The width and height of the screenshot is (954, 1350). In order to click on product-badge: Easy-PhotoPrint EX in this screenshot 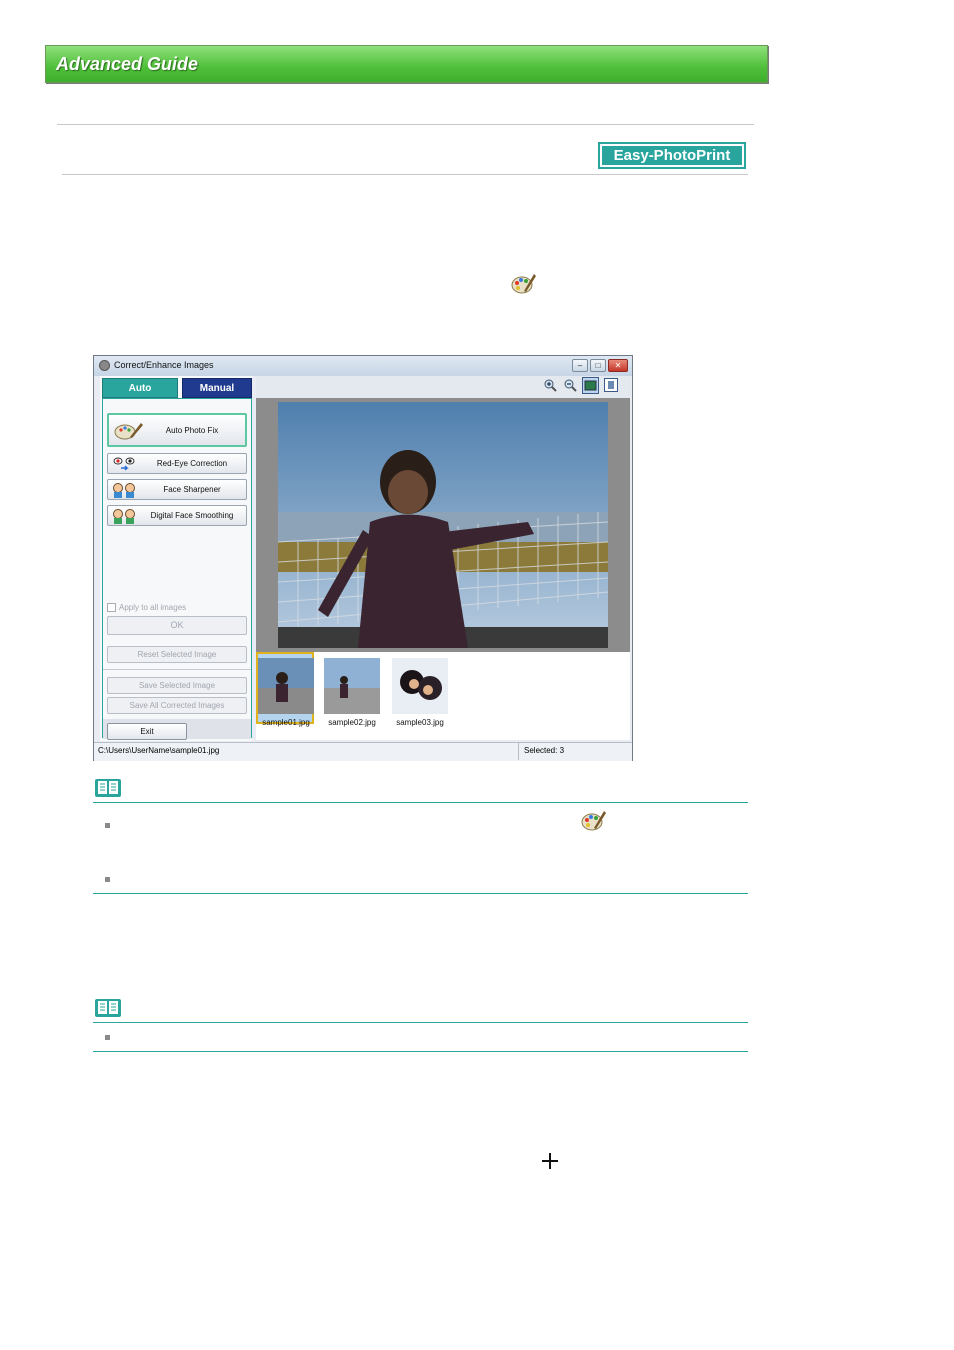, I will do `click(672, 162)`.